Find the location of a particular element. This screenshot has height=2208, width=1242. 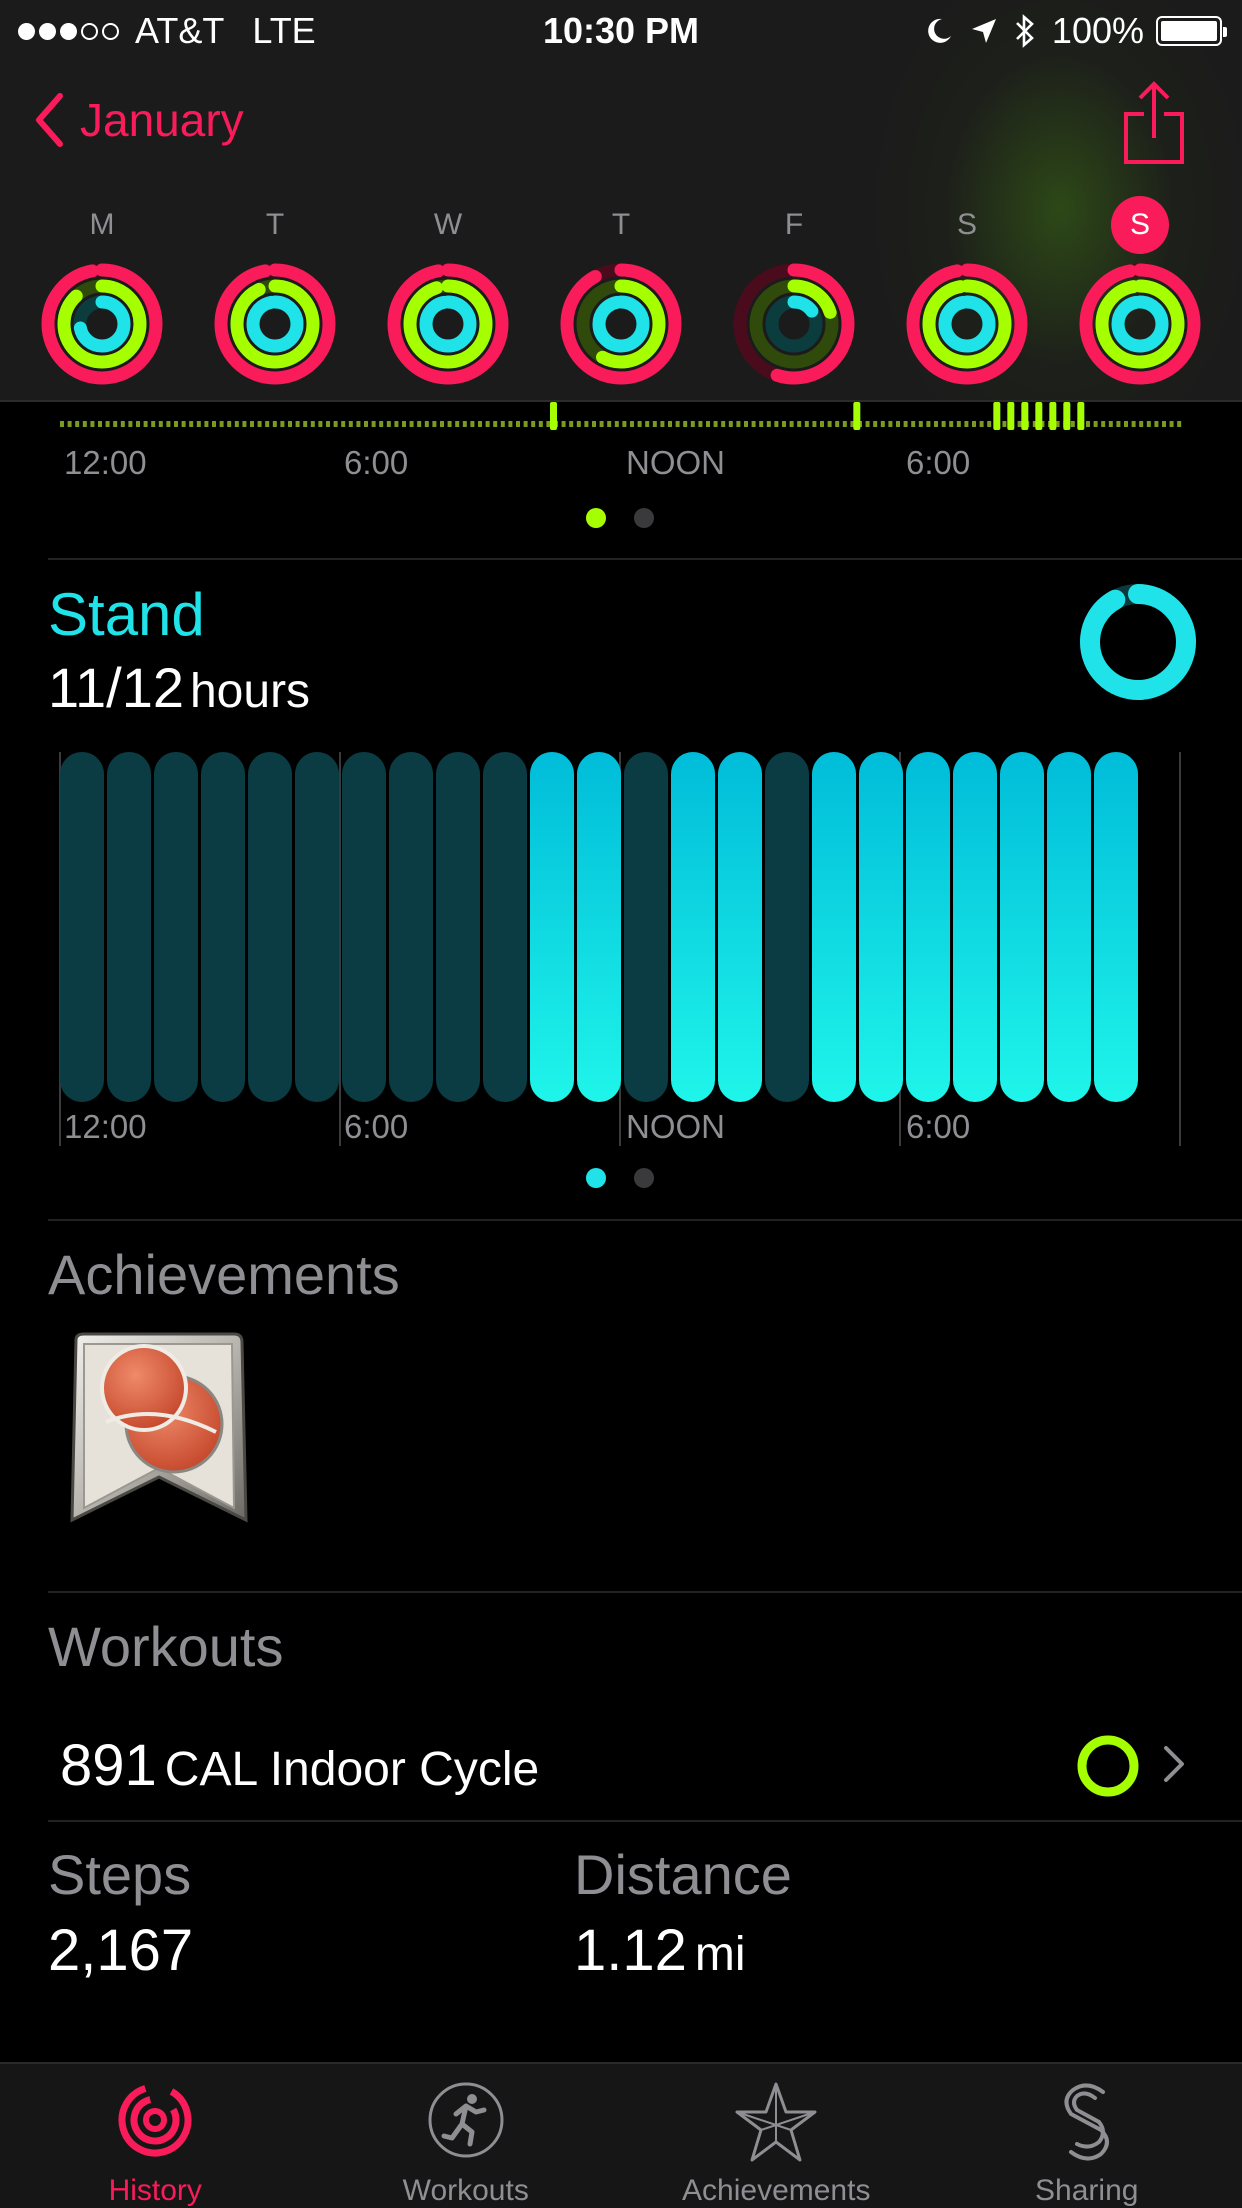

workouts-title: Workouts is located at coordinates (166, 1646).